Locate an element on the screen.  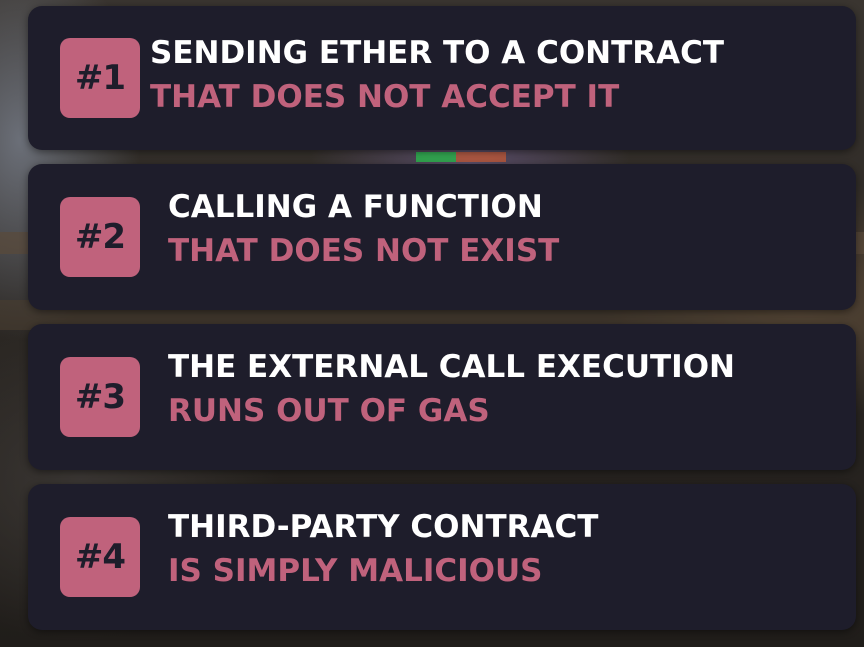
reason-title: CALLING A FUNCTION is located at coordinates (355, 207).